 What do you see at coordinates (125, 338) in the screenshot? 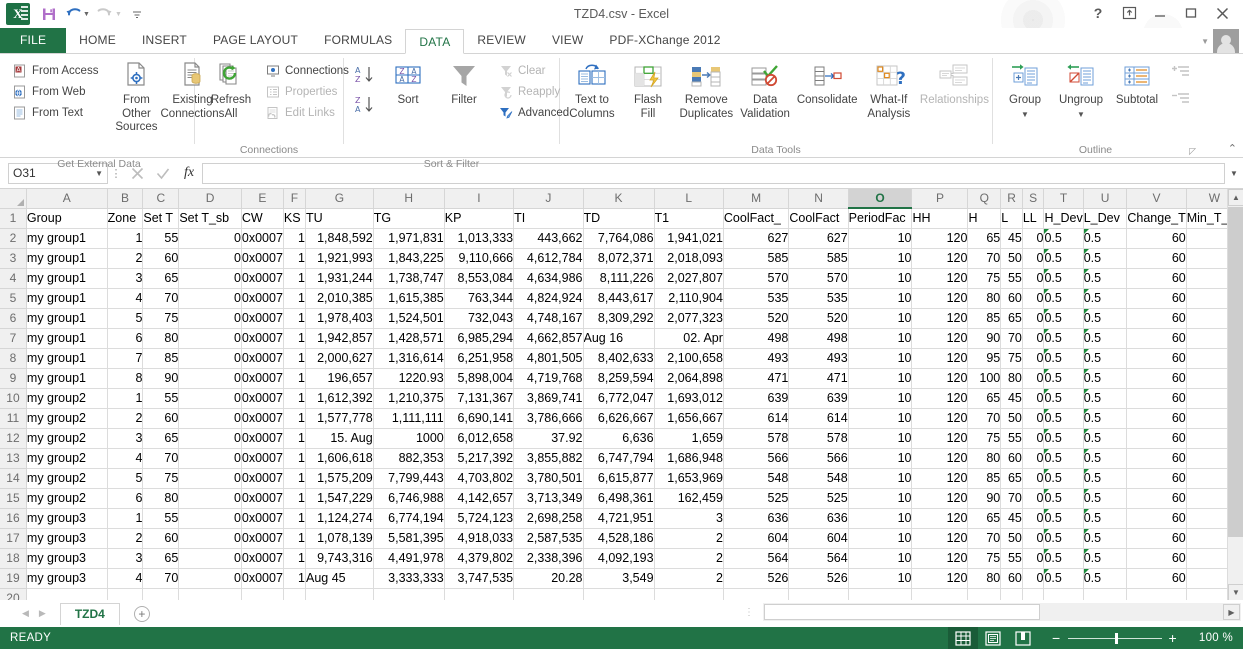
I see `cell-B7: 6` at bounding box center [125, 338].